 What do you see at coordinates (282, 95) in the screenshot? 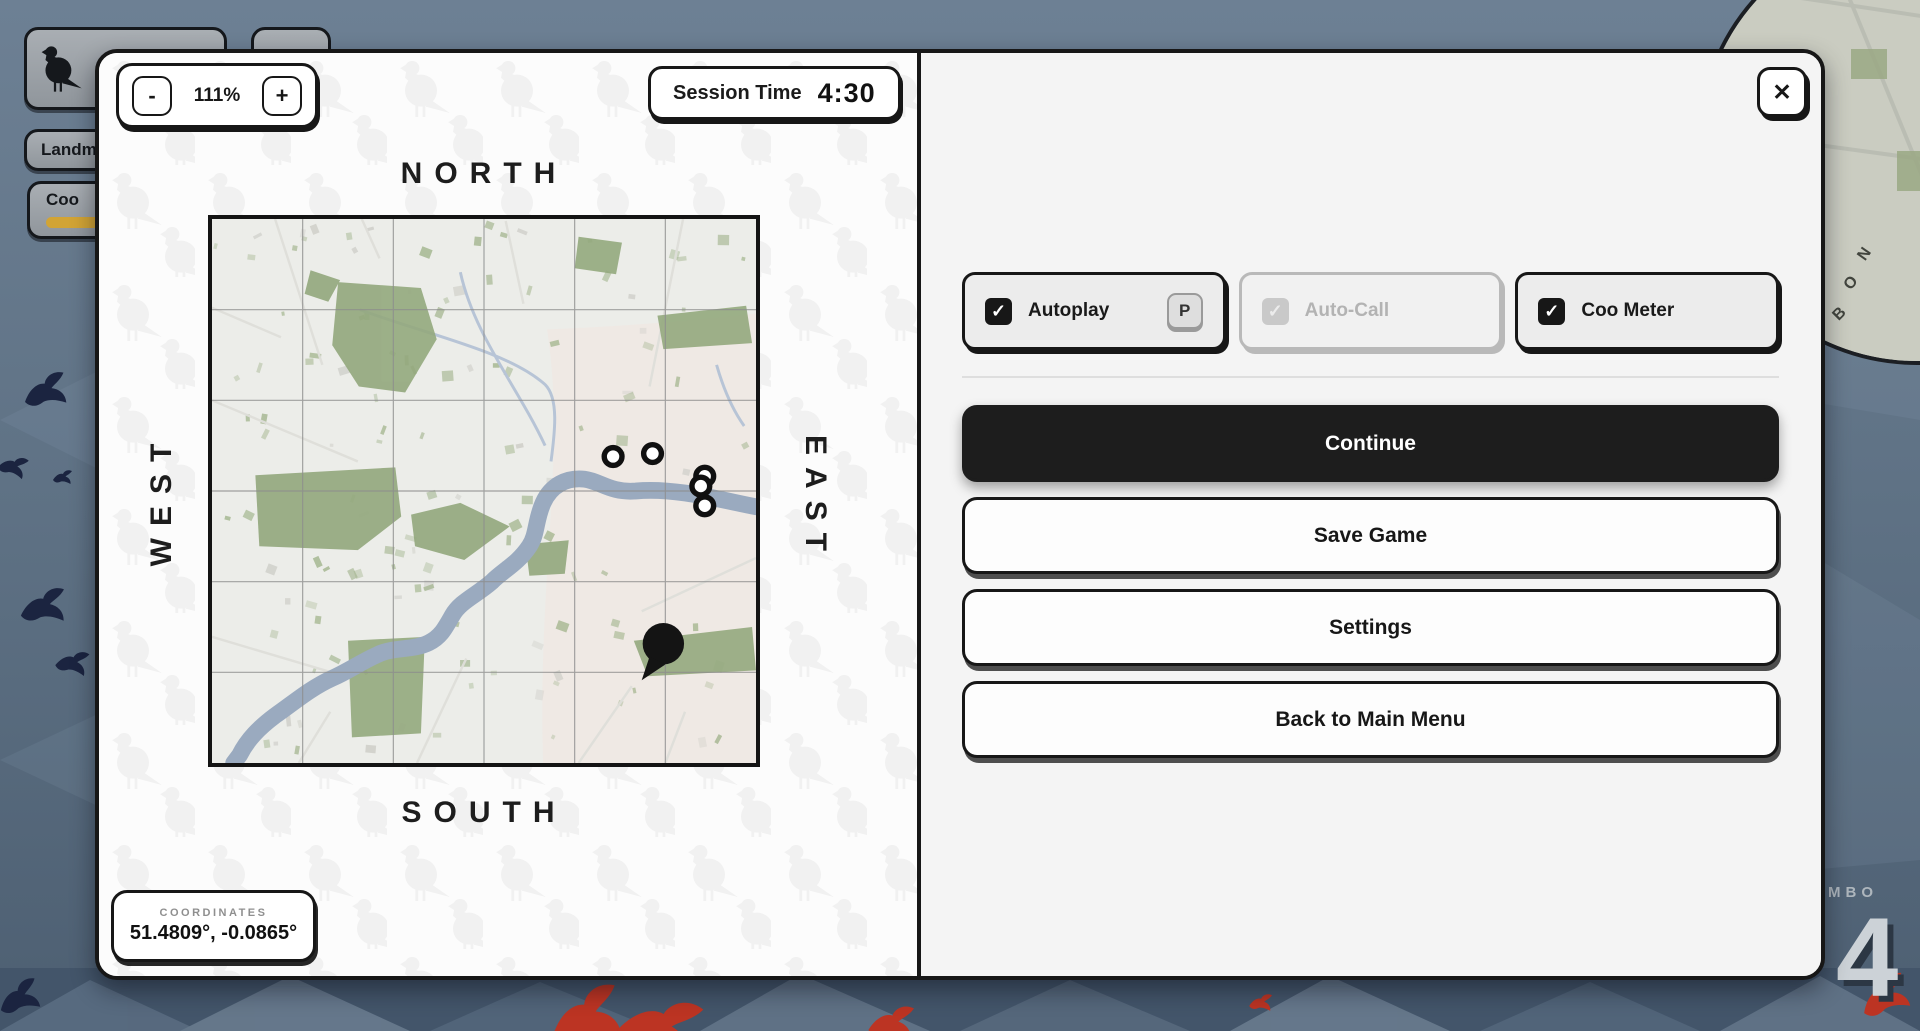
I see `zoom-in-button: +` at bounding box center [282, 95].